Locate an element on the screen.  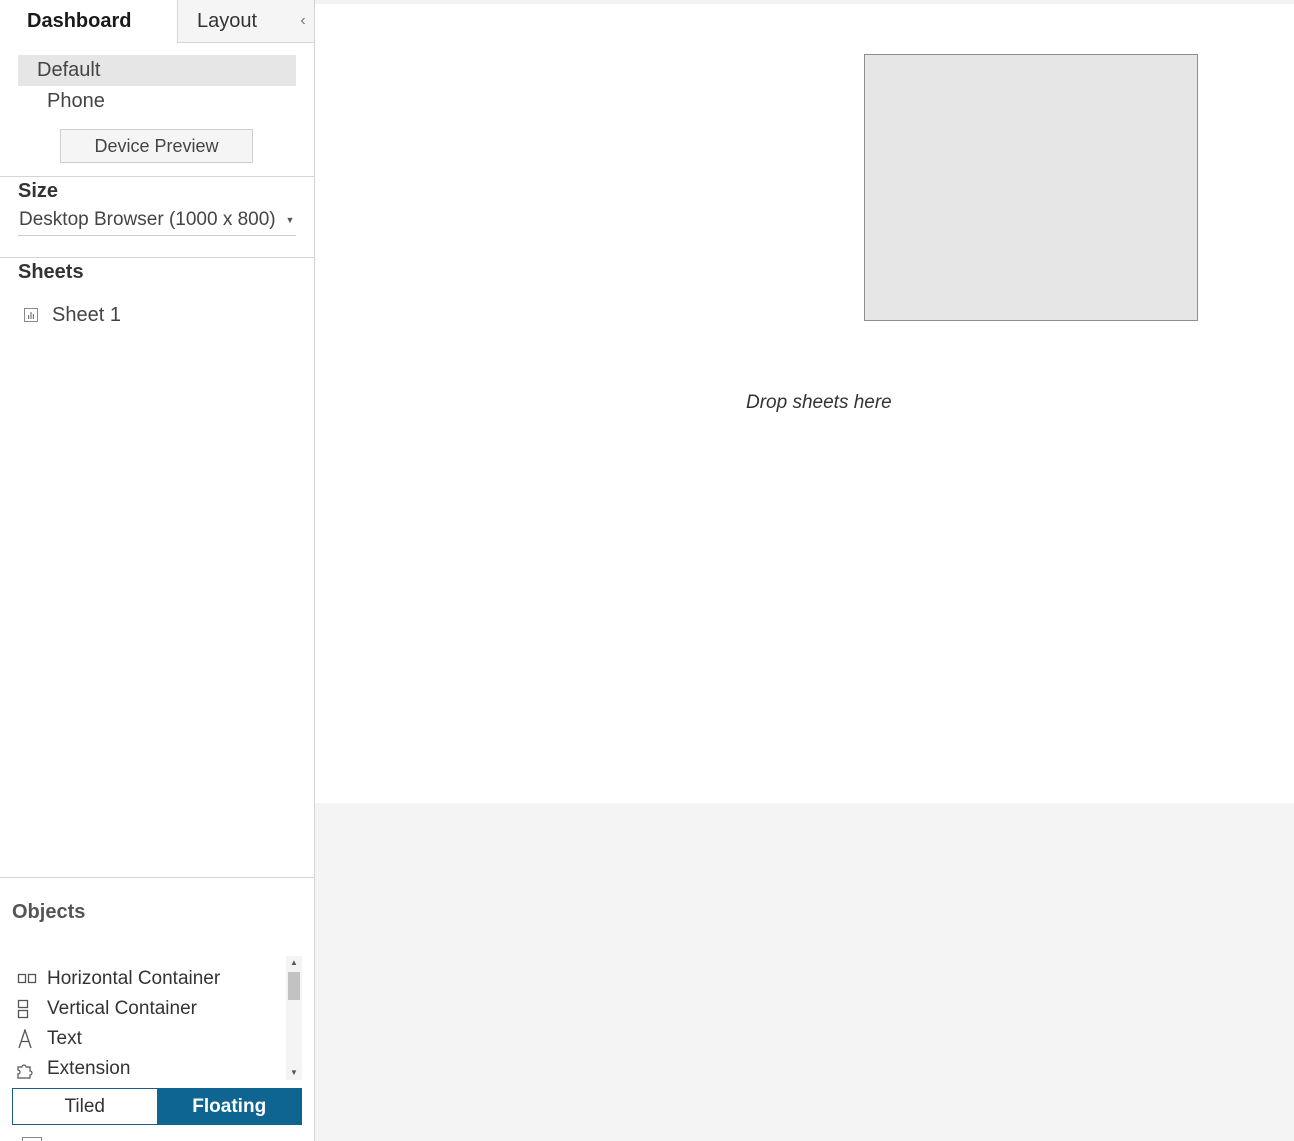
device-option-default: Default is located at coordinates (157, 70).